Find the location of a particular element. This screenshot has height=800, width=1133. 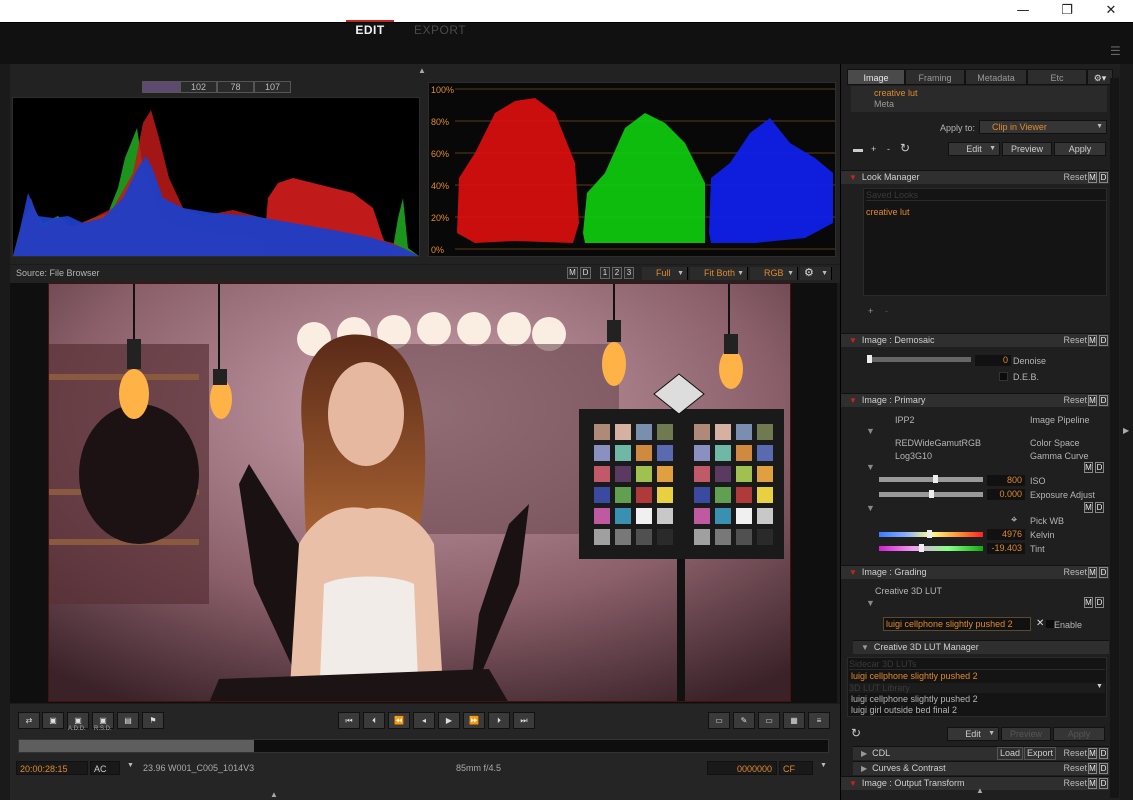

library-lut-item: luigi cellphone slightly pushed 2 is located at coordinates (914, 699).